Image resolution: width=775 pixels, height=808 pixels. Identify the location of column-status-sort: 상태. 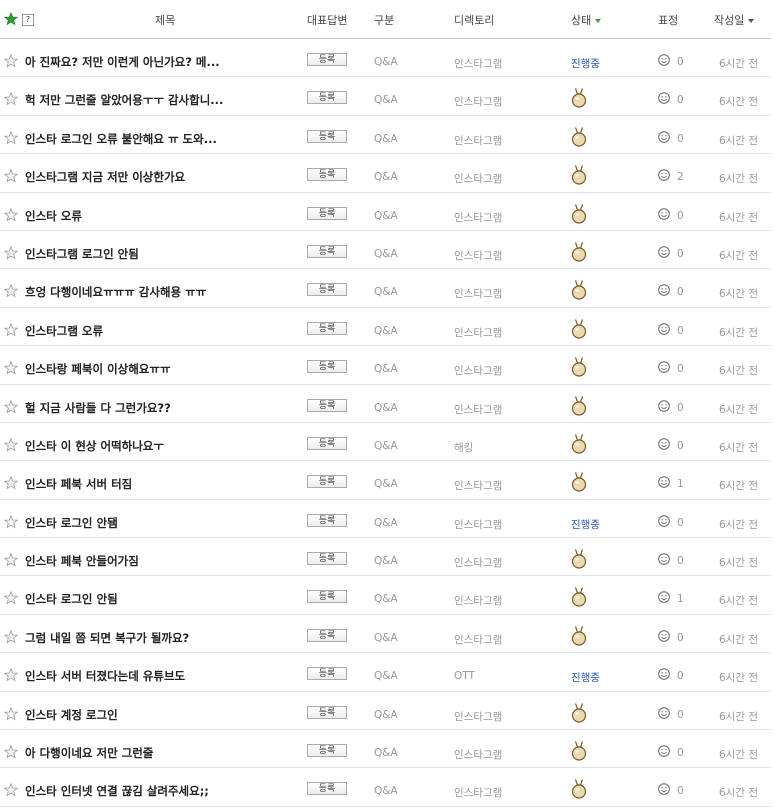
(586, 20).